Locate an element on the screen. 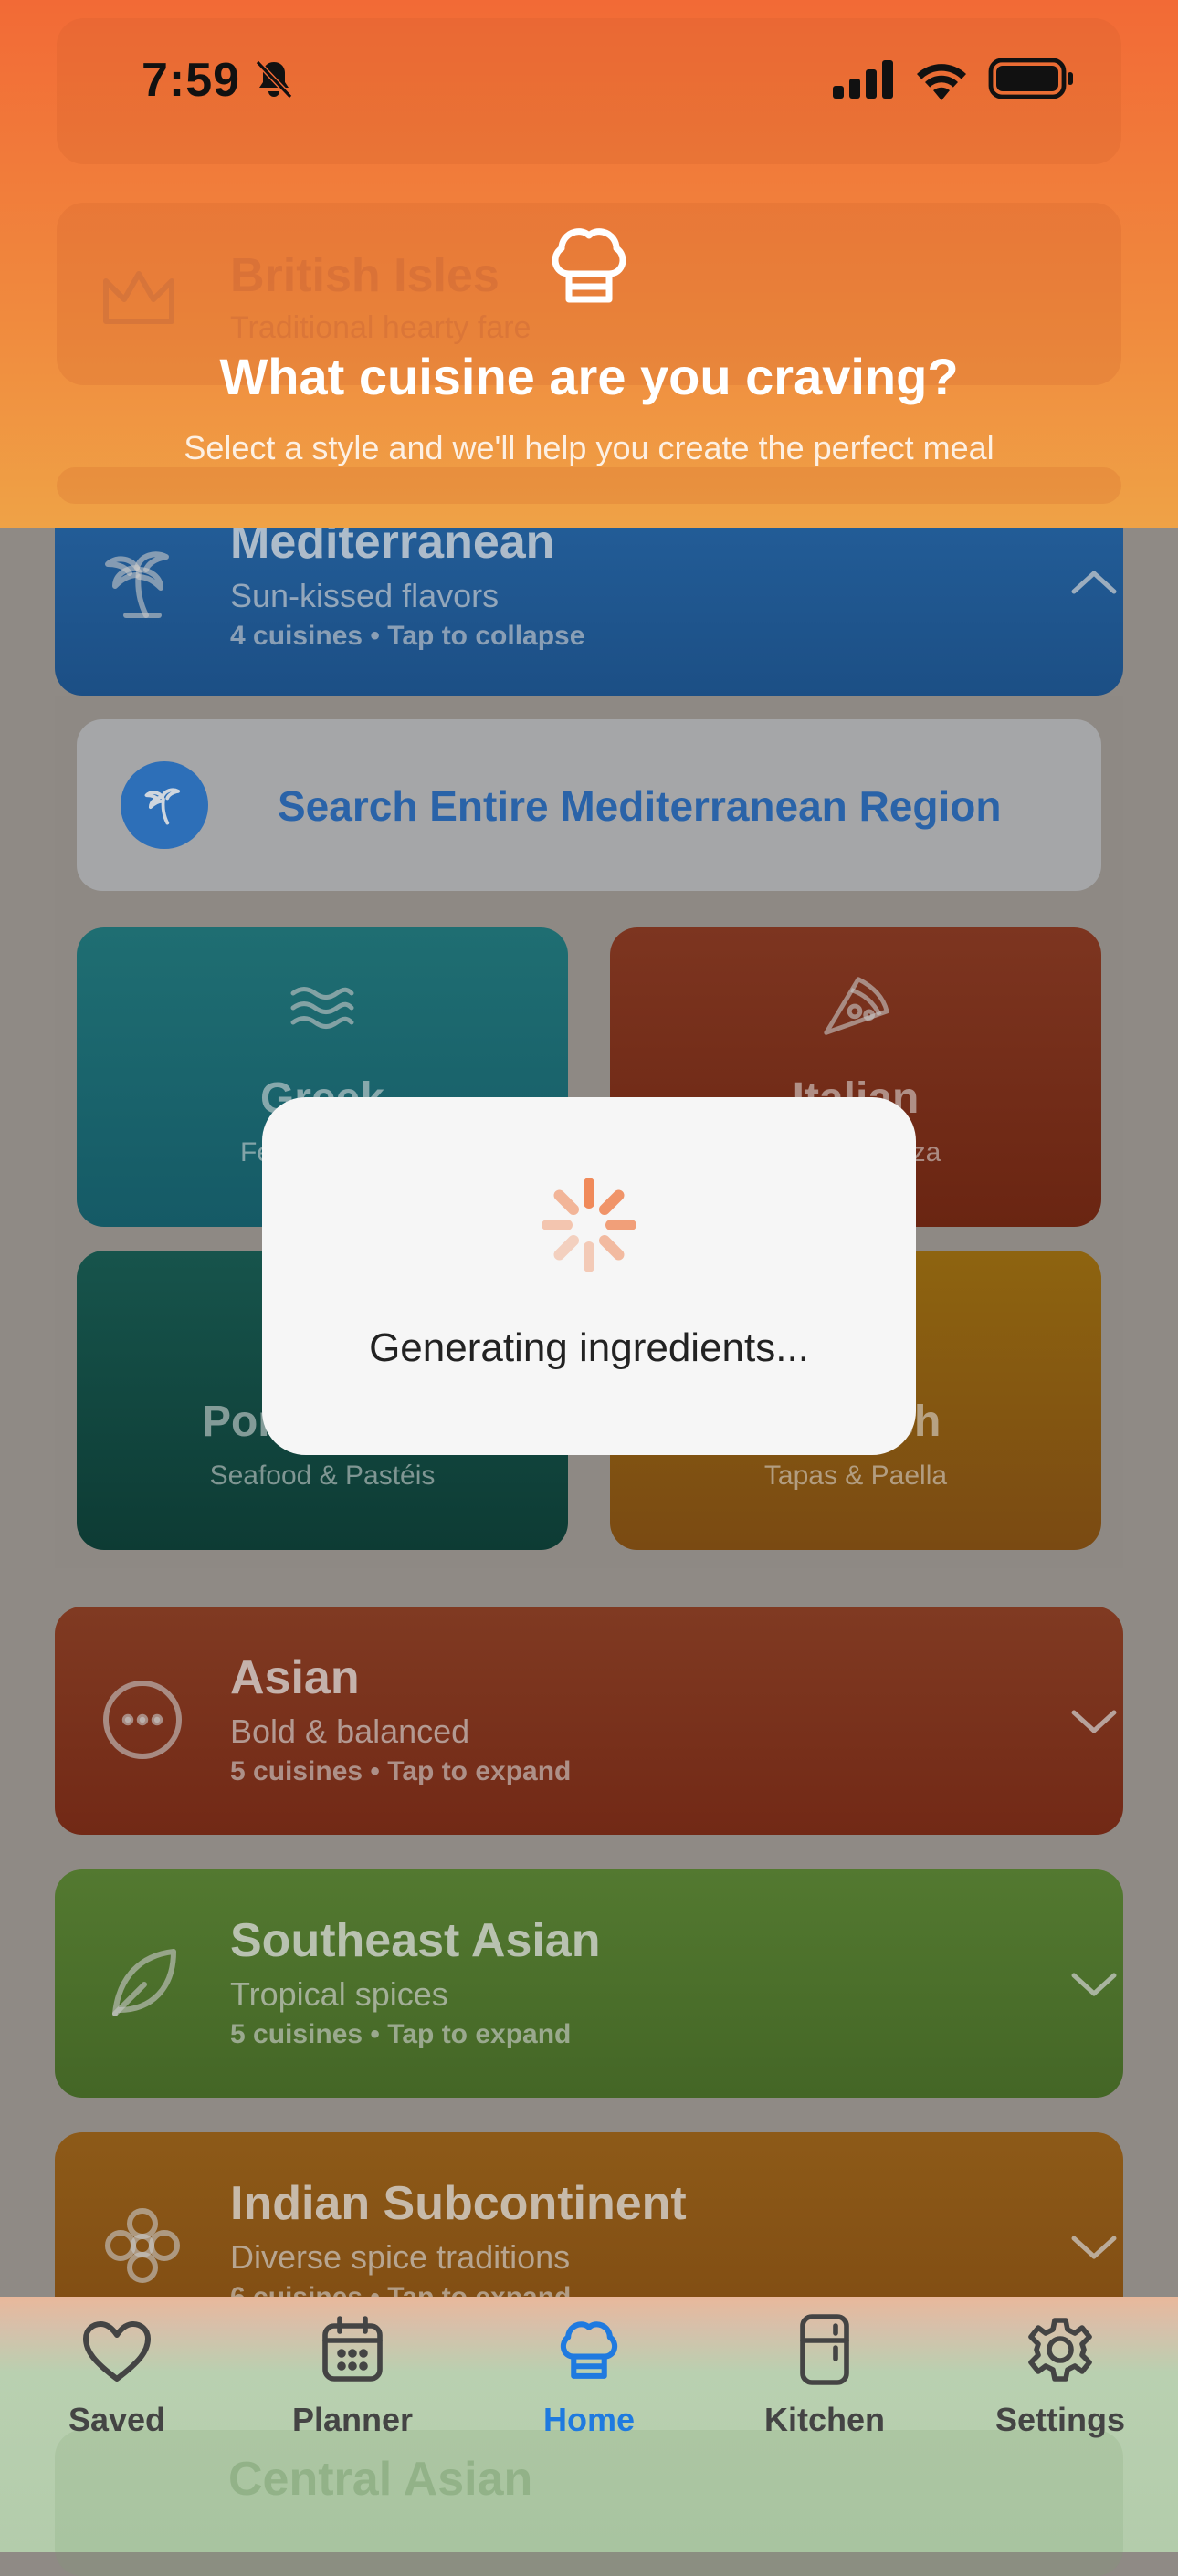 The image size is (1178, 2576). cuisine-sub: Tapas & Paella is located at coordinates (856, 1476).